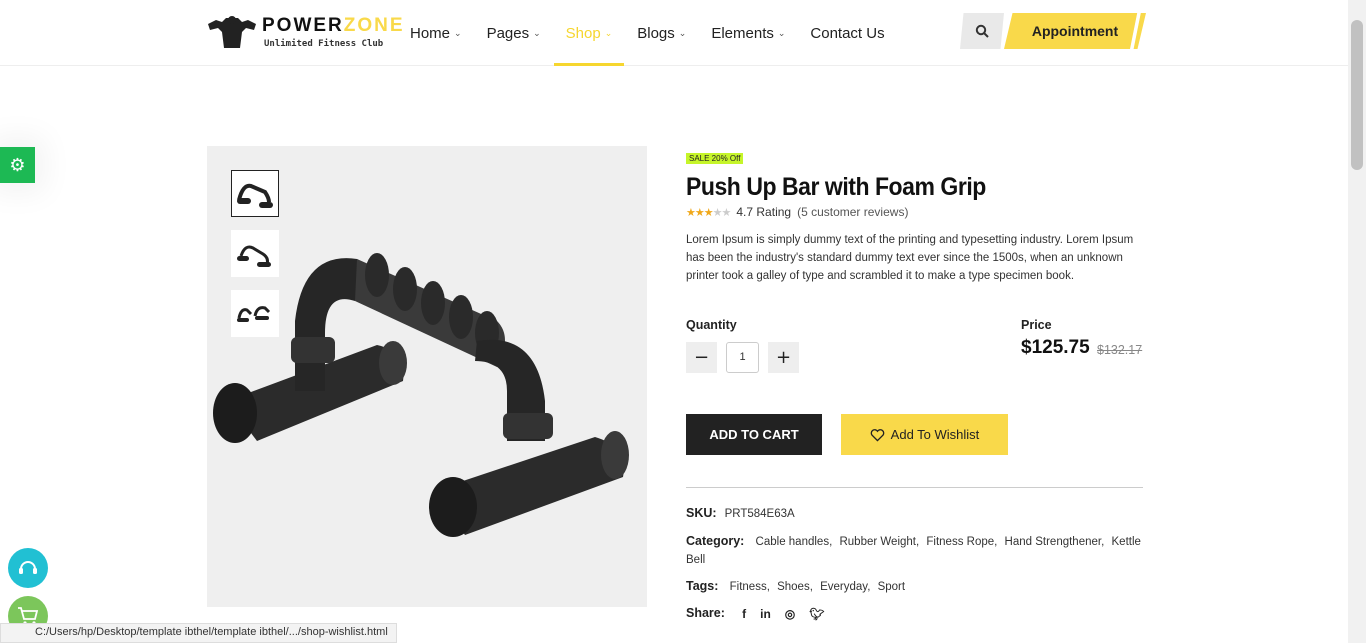  I want to click on original-price: $132.17, so click(1120, 350).